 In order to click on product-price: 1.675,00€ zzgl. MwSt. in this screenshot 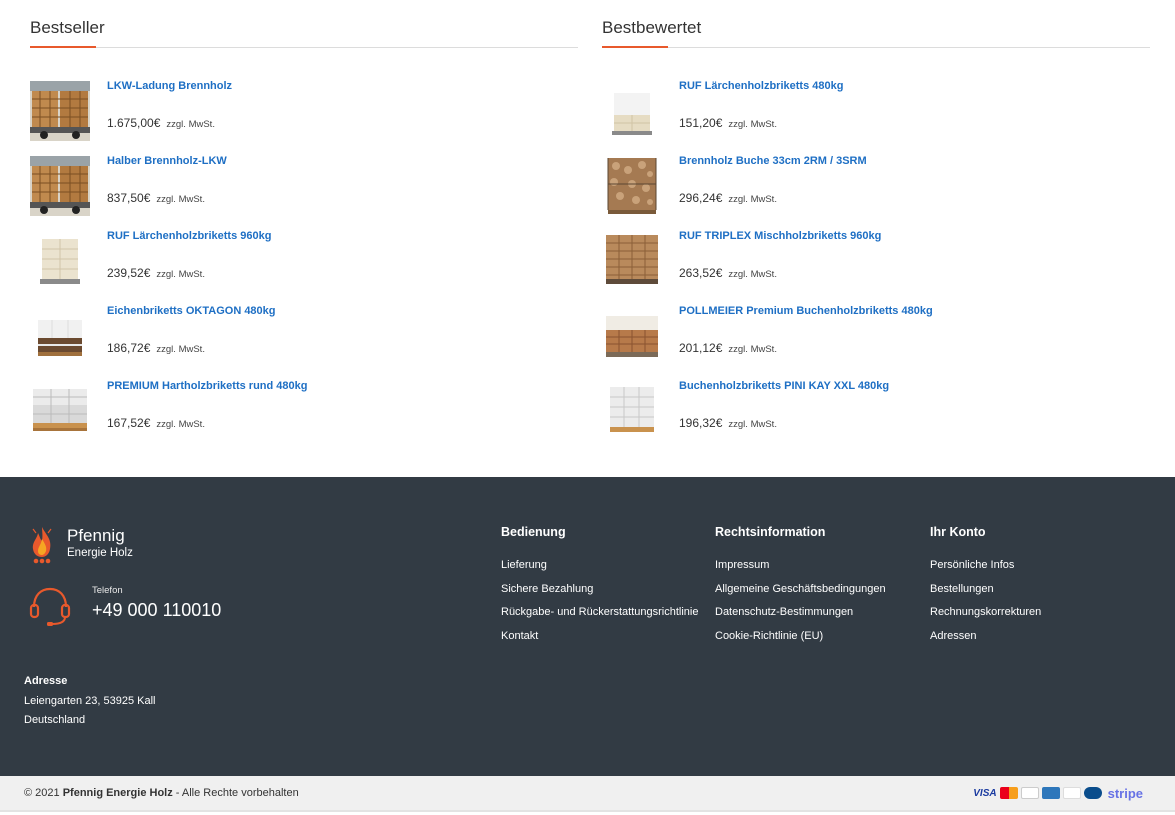, I will do `click(161, 123)`.